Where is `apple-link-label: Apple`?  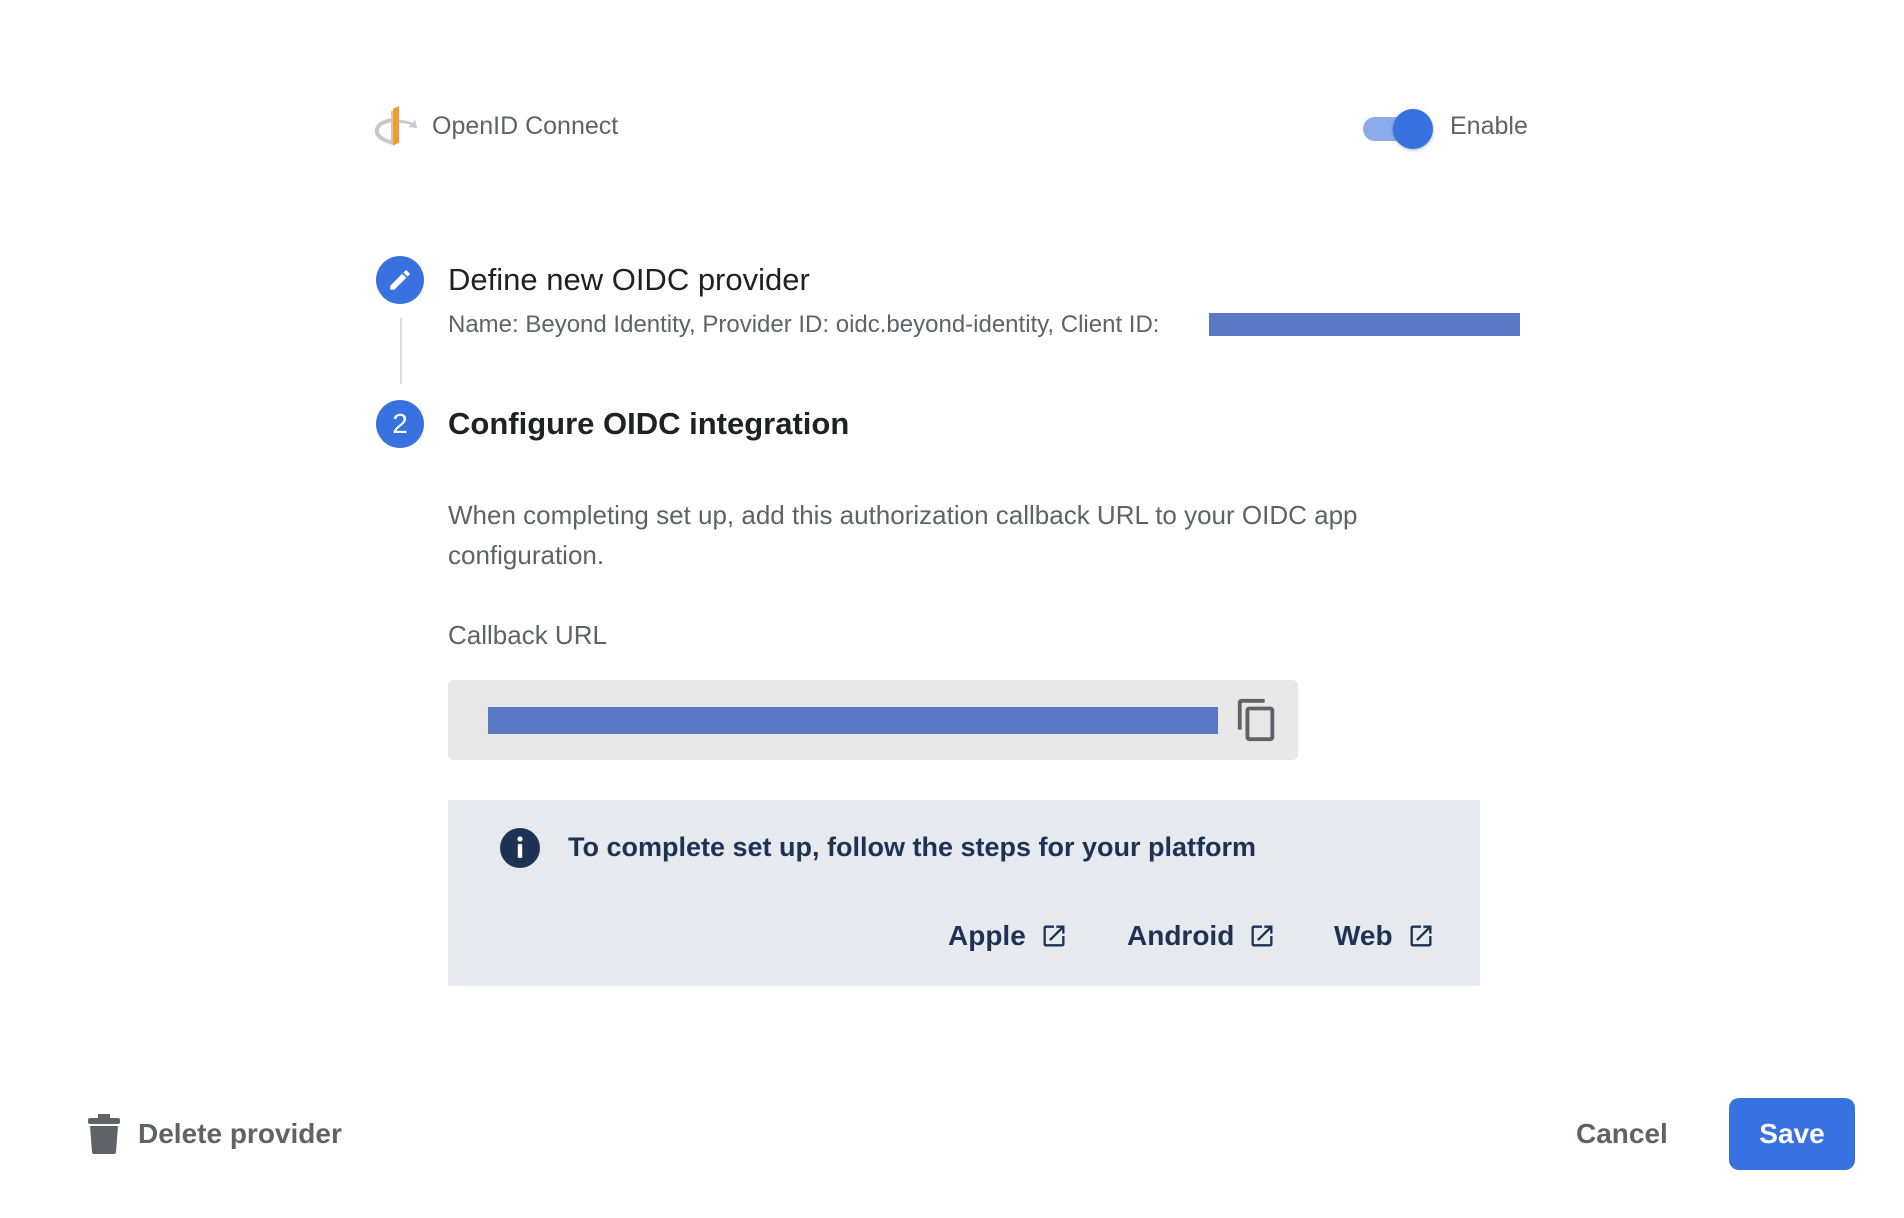
apple-link-label: Apple is located at coordinates (987, 935).